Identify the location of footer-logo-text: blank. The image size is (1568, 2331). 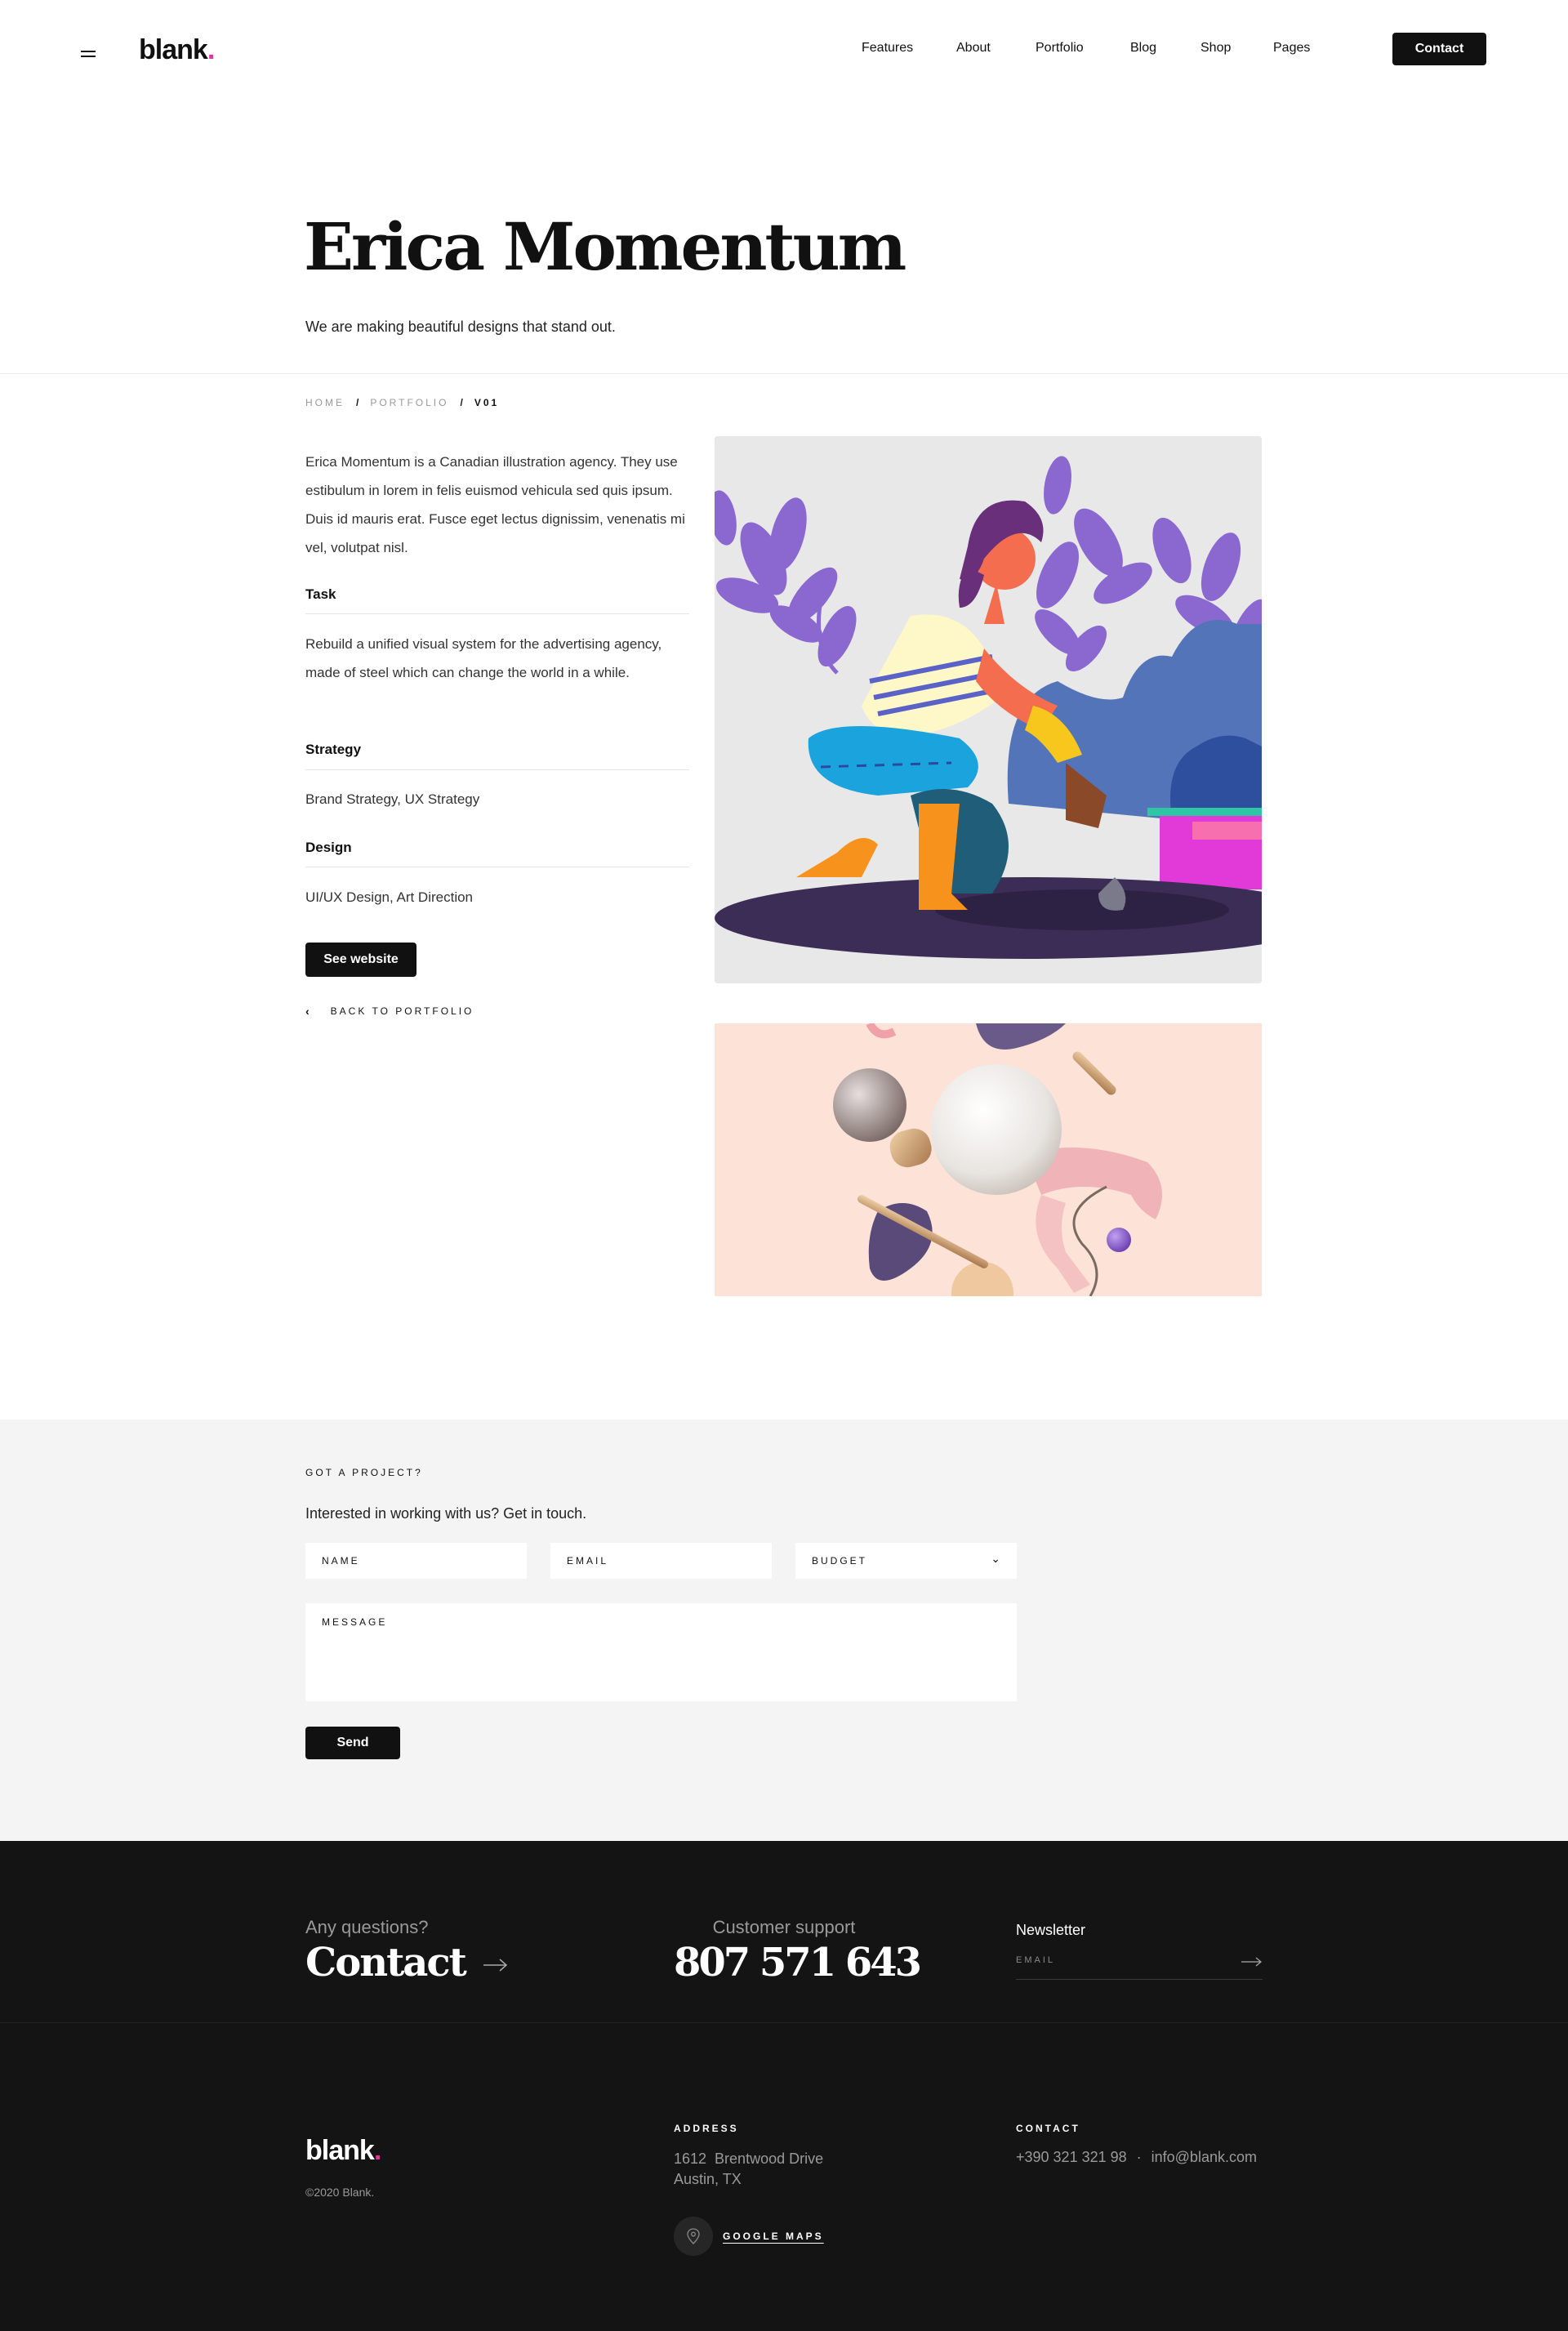
(340, 2150).